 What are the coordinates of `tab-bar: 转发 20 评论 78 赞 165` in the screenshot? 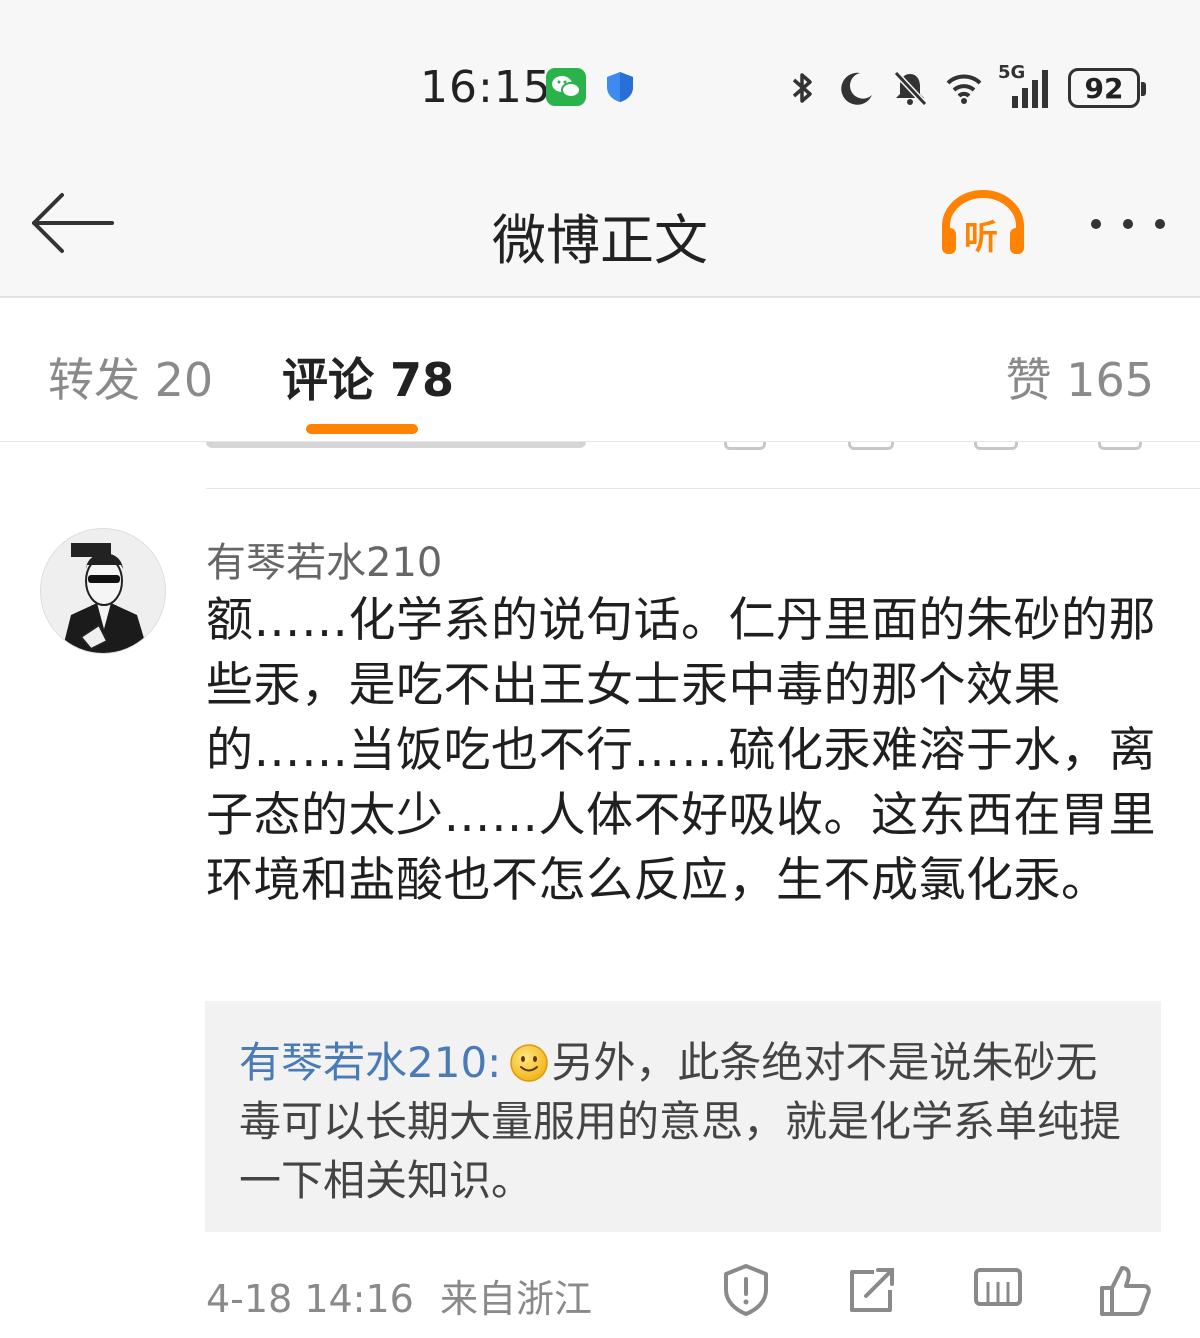 It's located at (600, 371).